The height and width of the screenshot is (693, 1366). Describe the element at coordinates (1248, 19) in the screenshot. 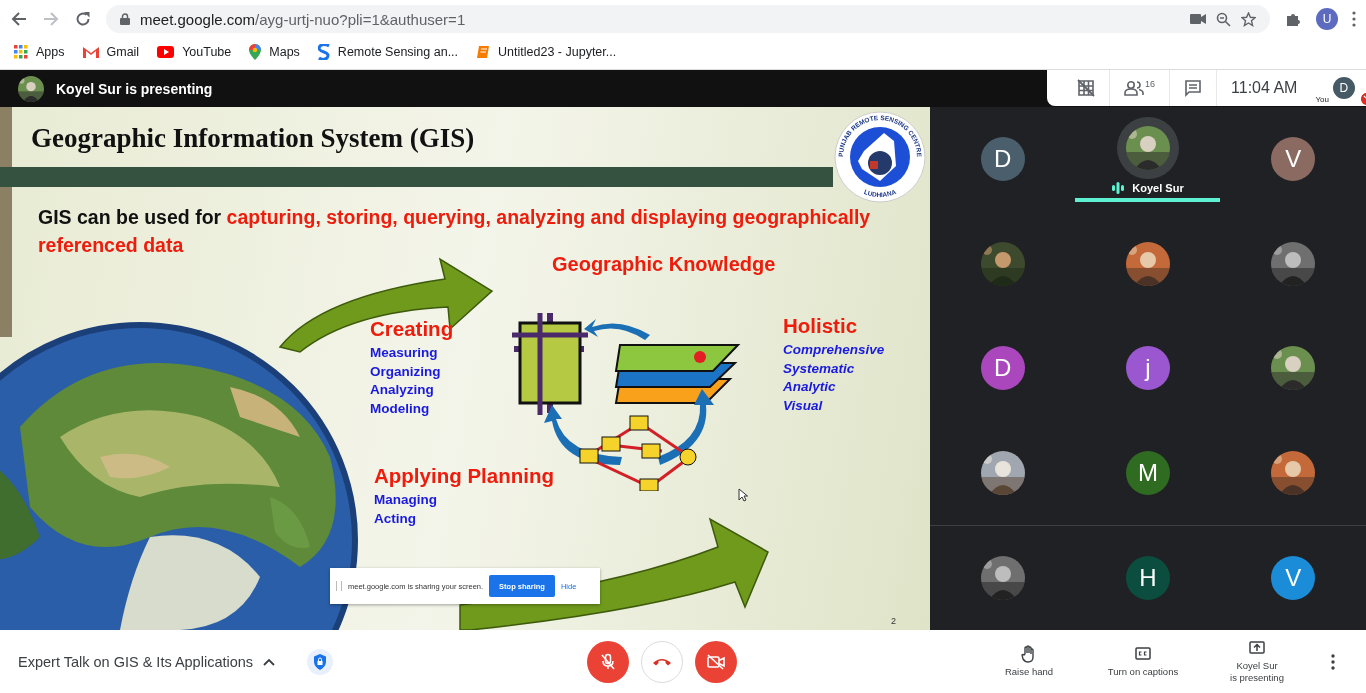

I see `star-icon` at that location.